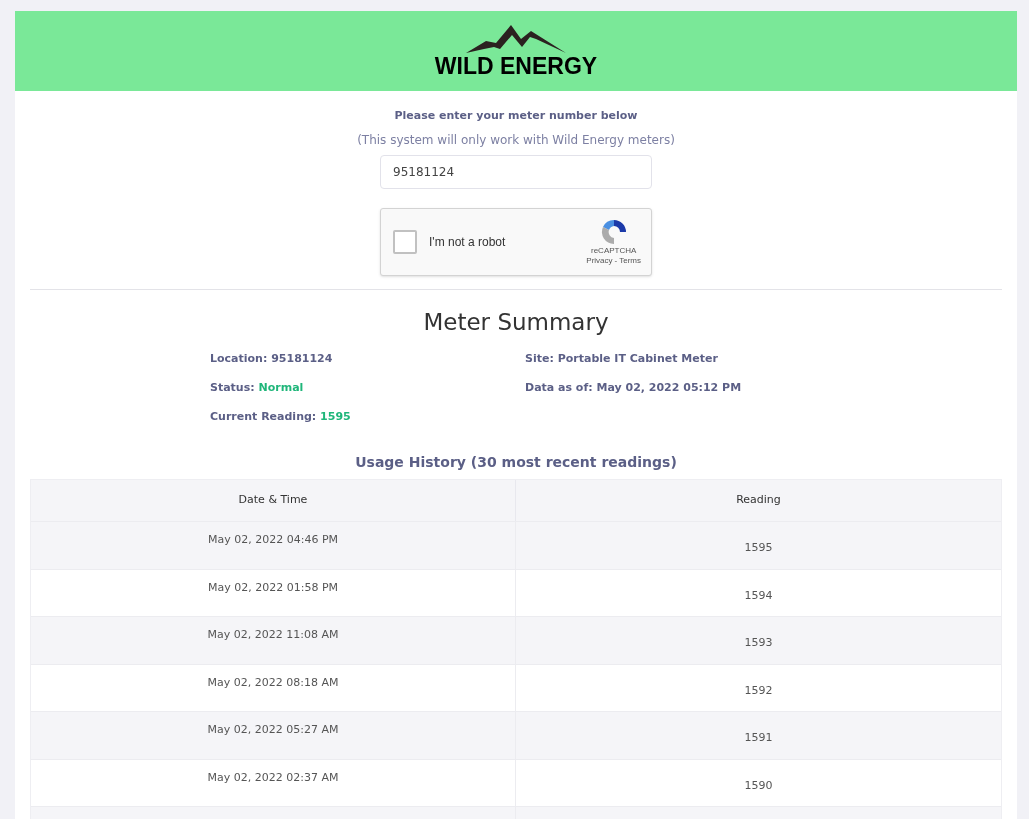 The width and height of the screenshot is (1029, 819). Describe the element at coordinates (758, 595) in the screenshot. I see `table-cell: 1594` at that location.